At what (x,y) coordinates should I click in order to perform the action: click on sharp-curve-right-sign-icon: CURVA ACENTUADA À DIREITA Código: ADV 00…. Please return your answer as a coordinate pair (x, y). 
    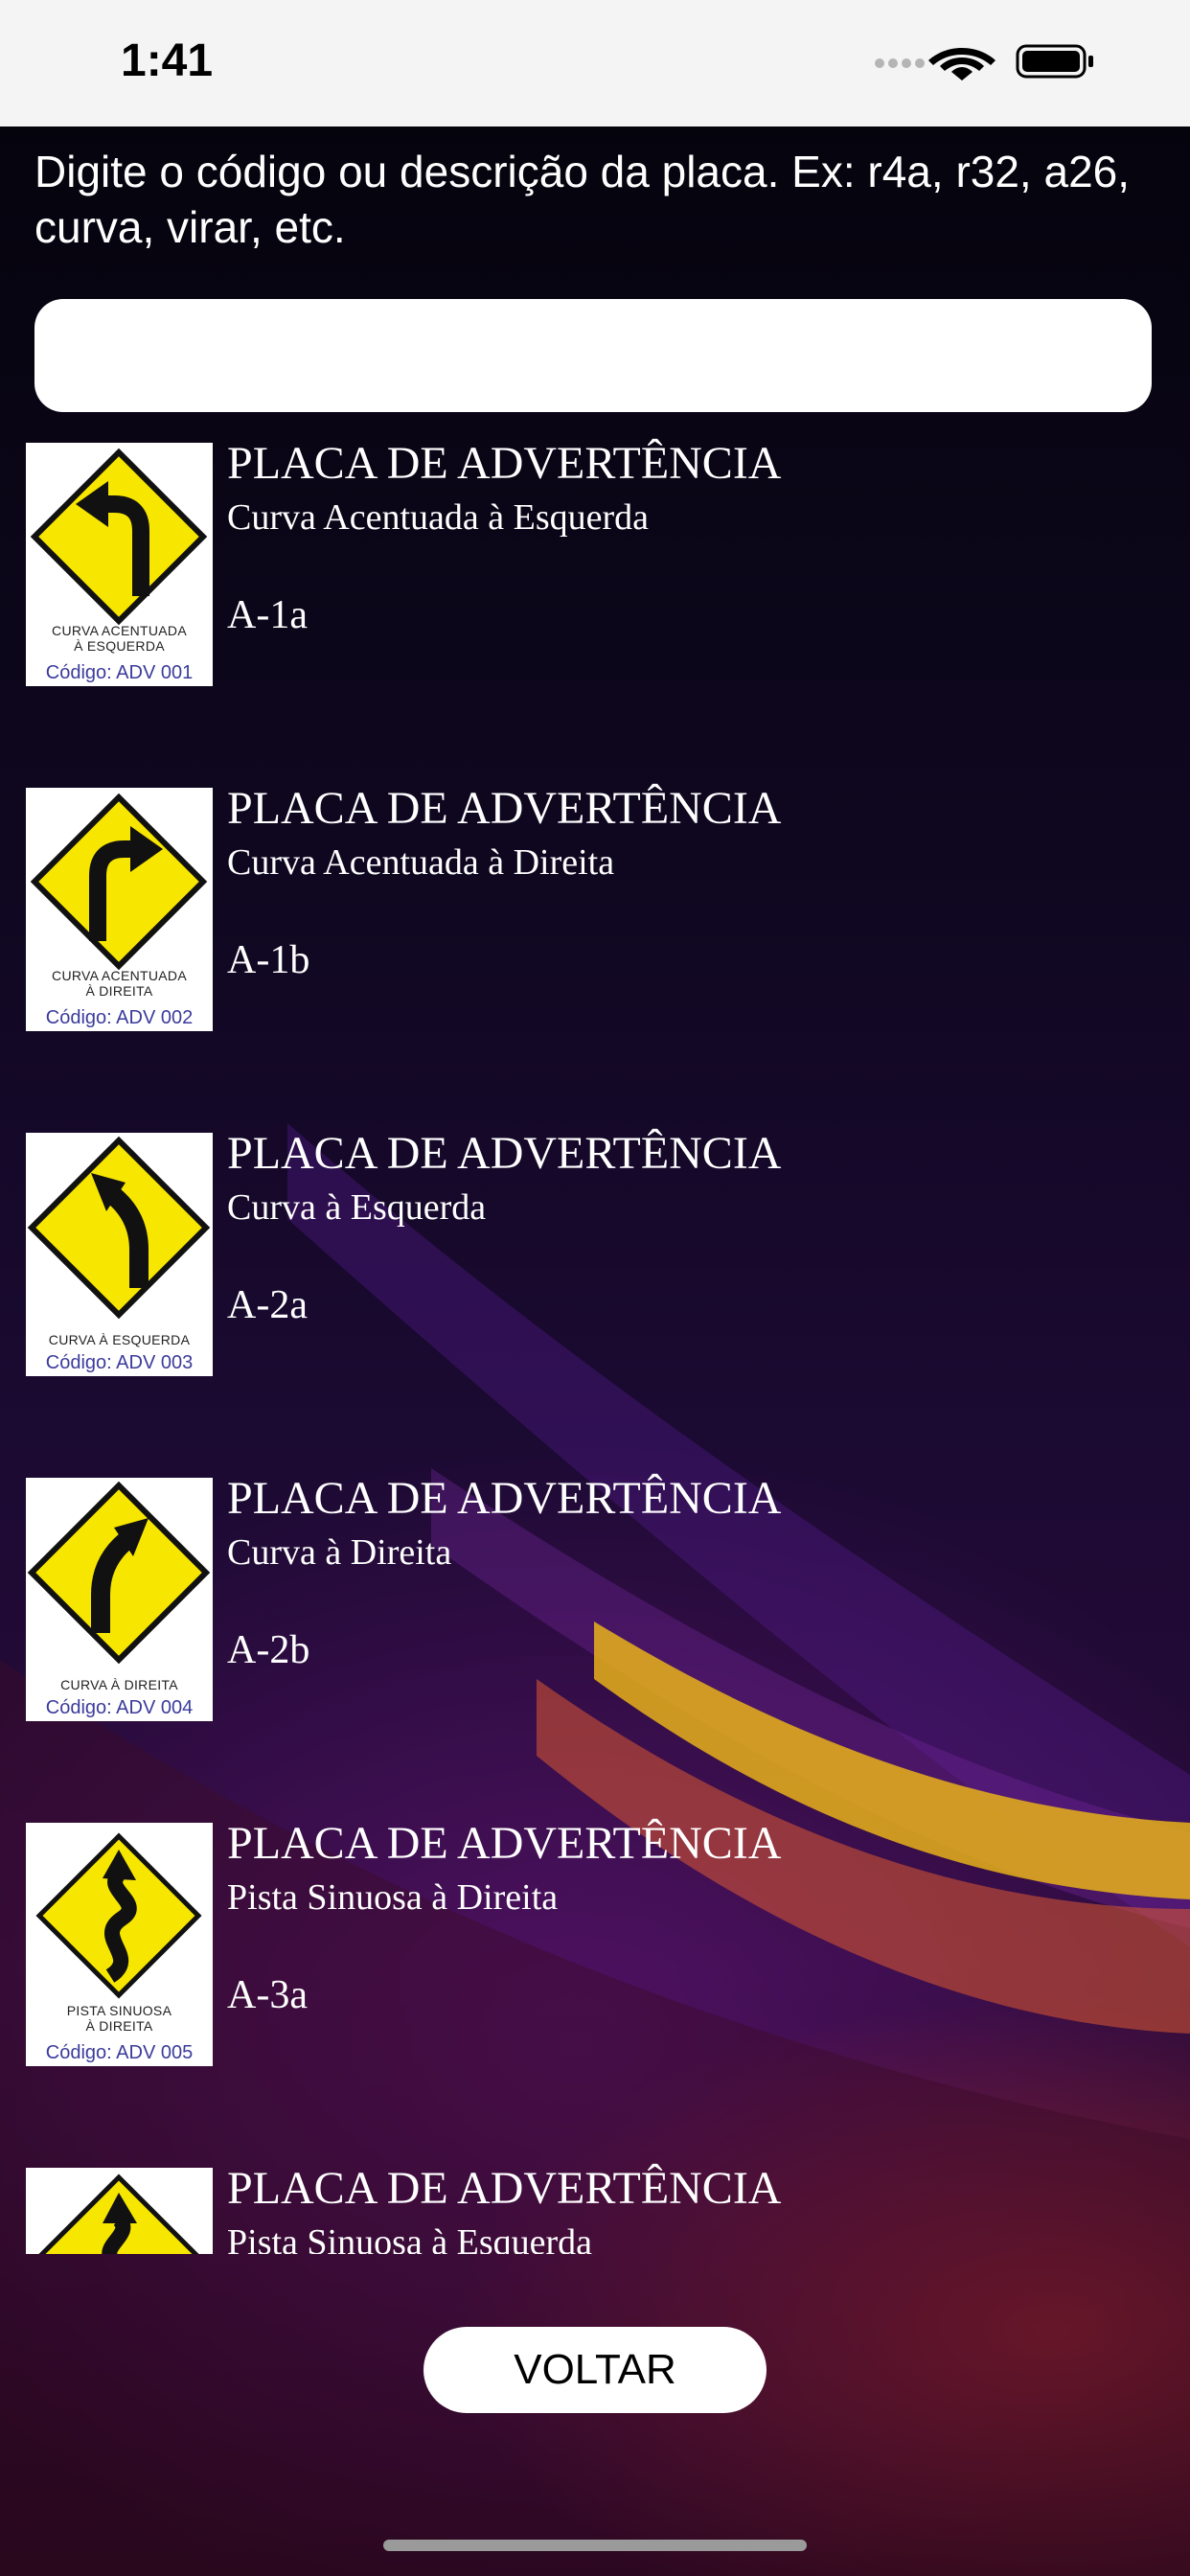
    Looking at the image, I should click on (120, 909).